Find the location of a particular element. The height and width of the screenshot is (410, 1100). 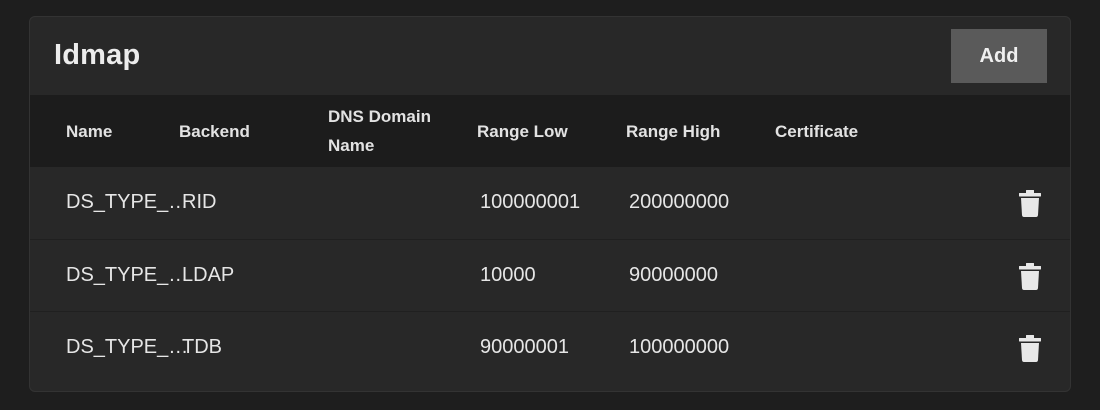

cell-range-high: 90000000 is located at coordinates (673, 275).